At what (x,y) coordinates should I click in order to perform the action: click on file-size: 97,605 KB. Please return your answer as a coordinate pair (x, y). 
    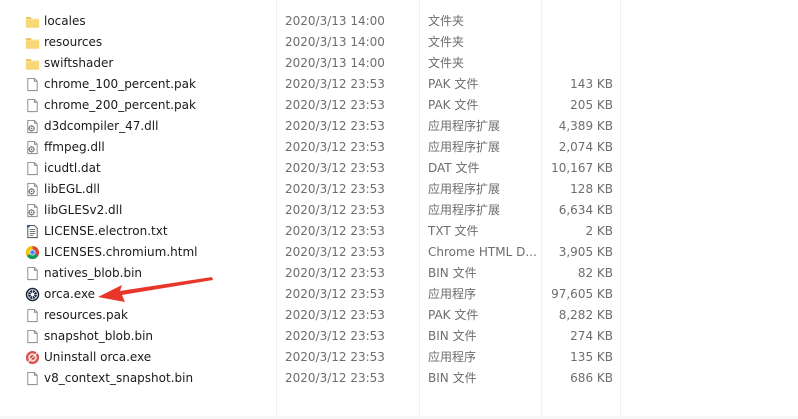
    Looking at the image, I should click on (582, 294).